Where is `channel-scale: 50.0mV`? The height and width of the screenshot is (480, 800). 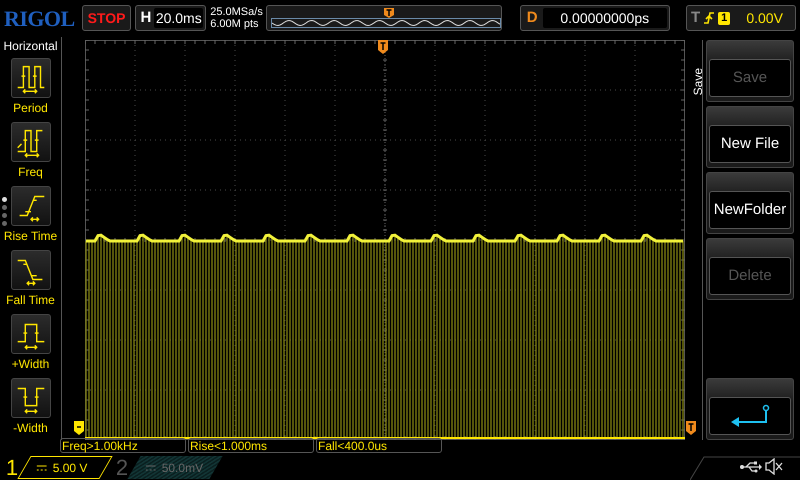
channel-scale: 50.0mV is located at coordinates (183, 468).